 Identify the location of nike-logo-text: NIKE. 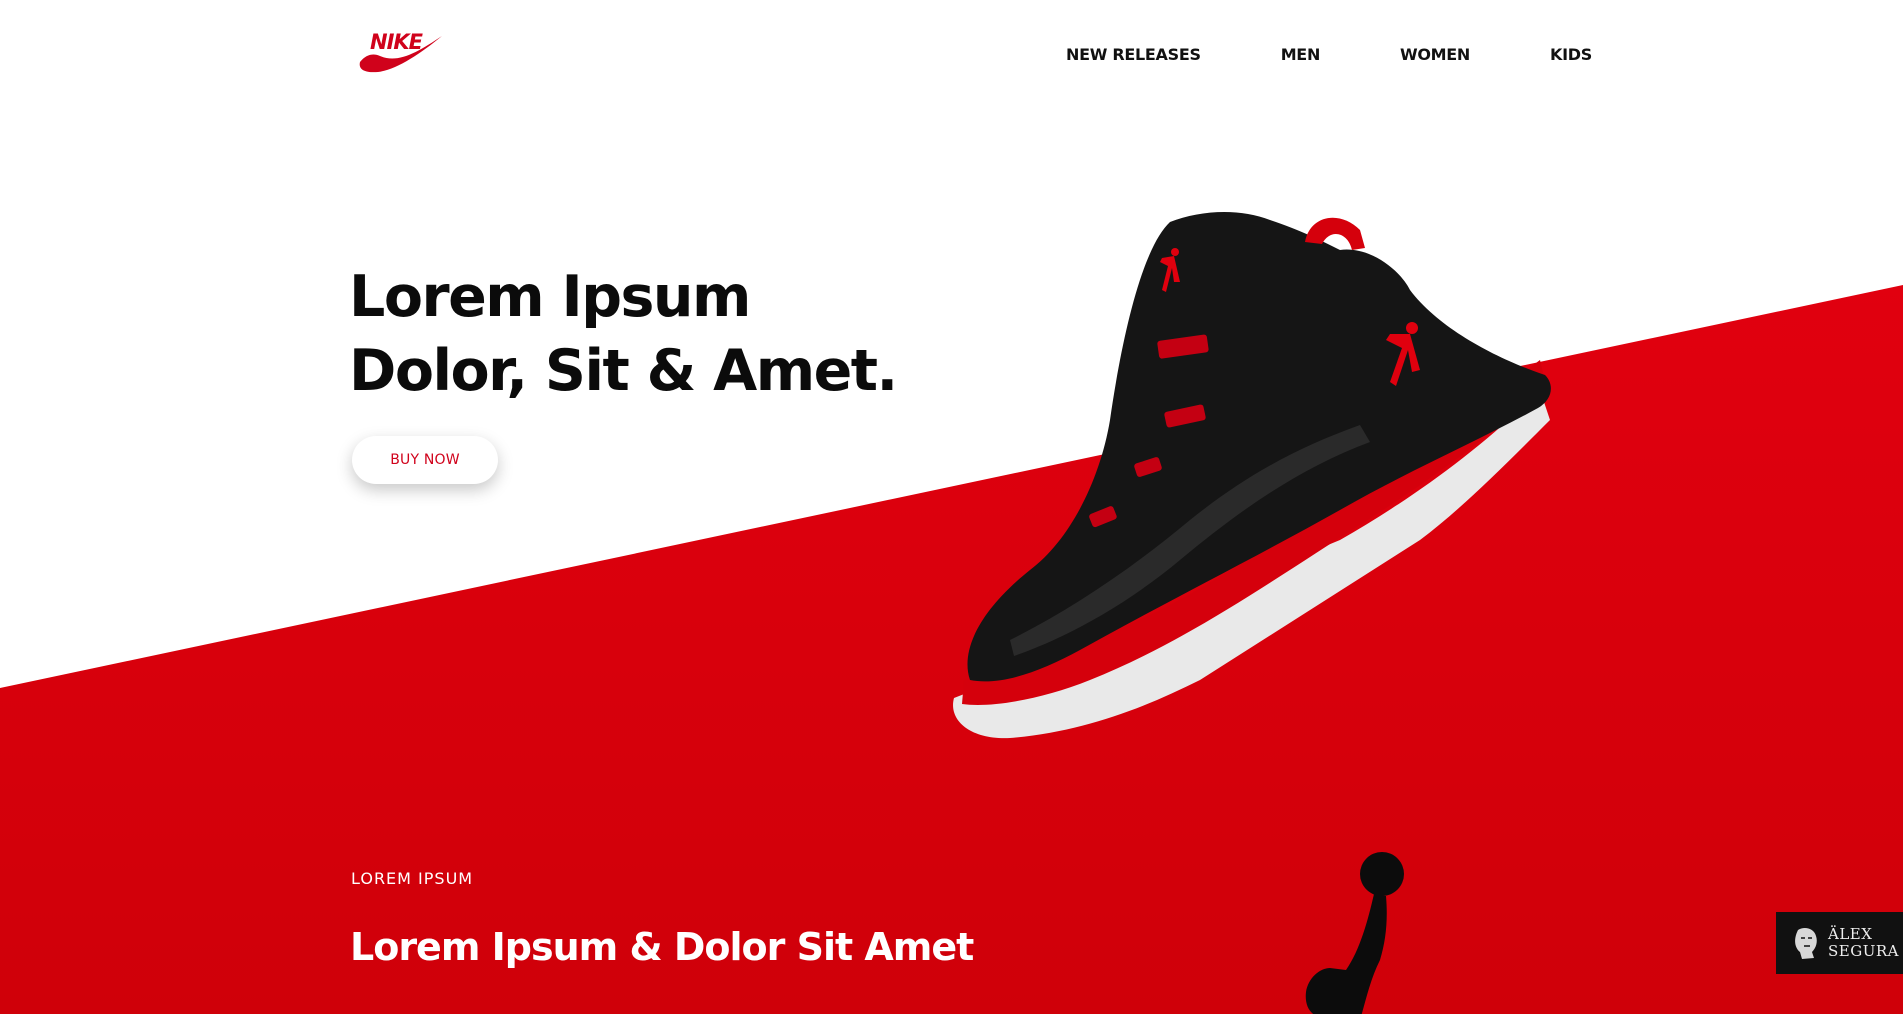
(397, 42).